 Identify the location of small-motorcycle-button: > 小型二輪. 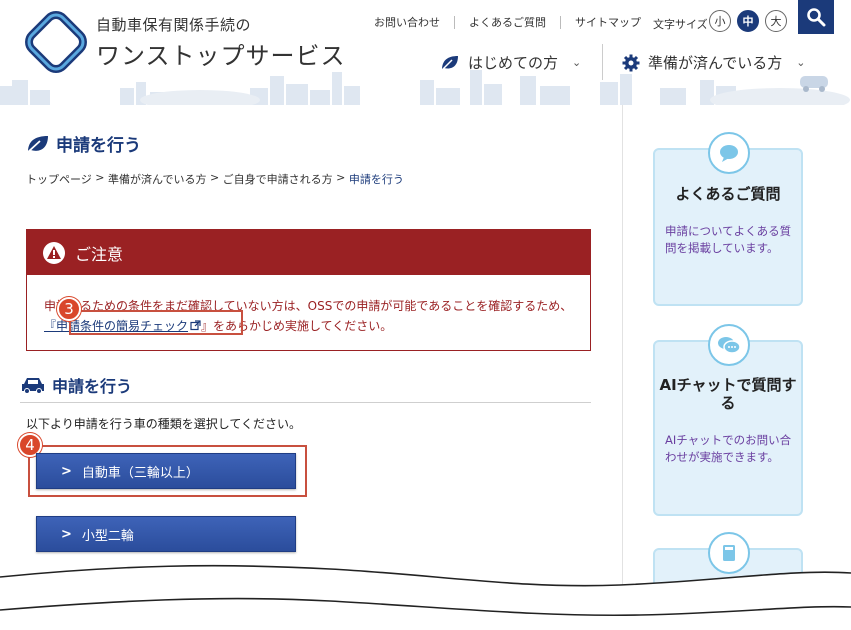
(166, 534).